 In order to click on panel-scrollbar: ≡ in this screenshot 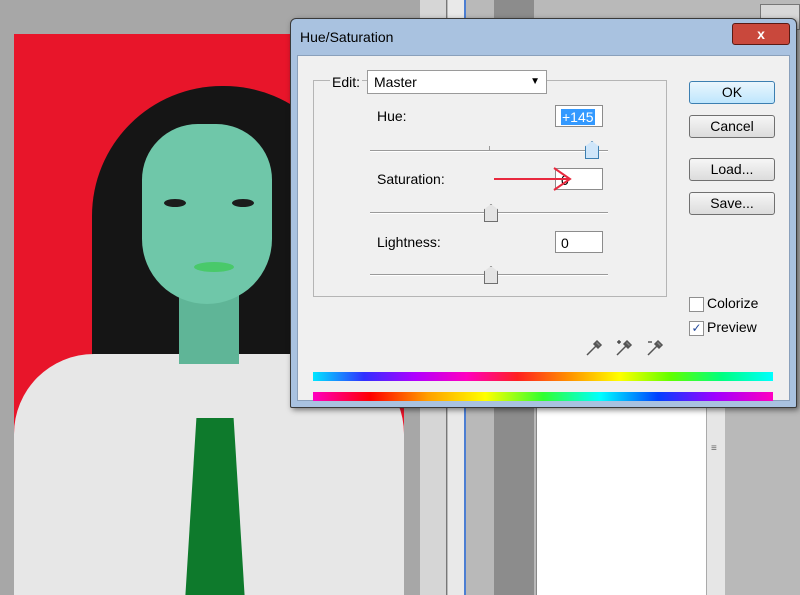, I will do `click(715, 500)`.